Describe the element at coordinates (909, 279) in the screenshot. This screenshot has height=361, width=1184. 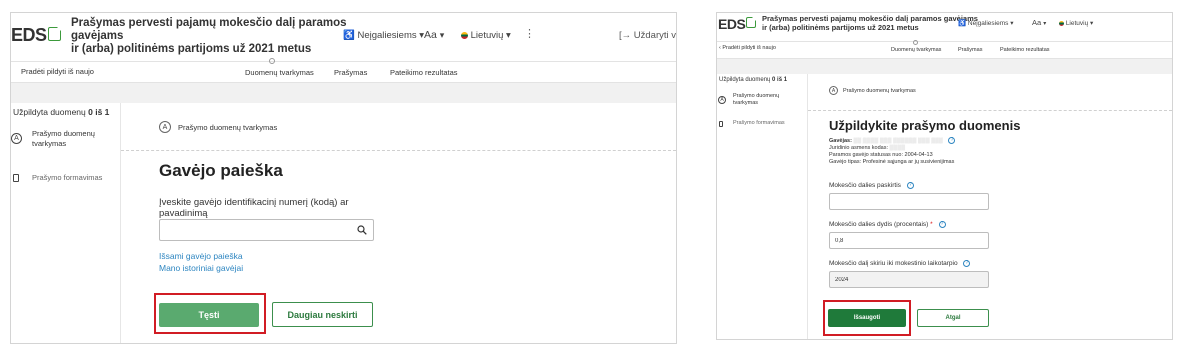
I see `period-input` at that location.